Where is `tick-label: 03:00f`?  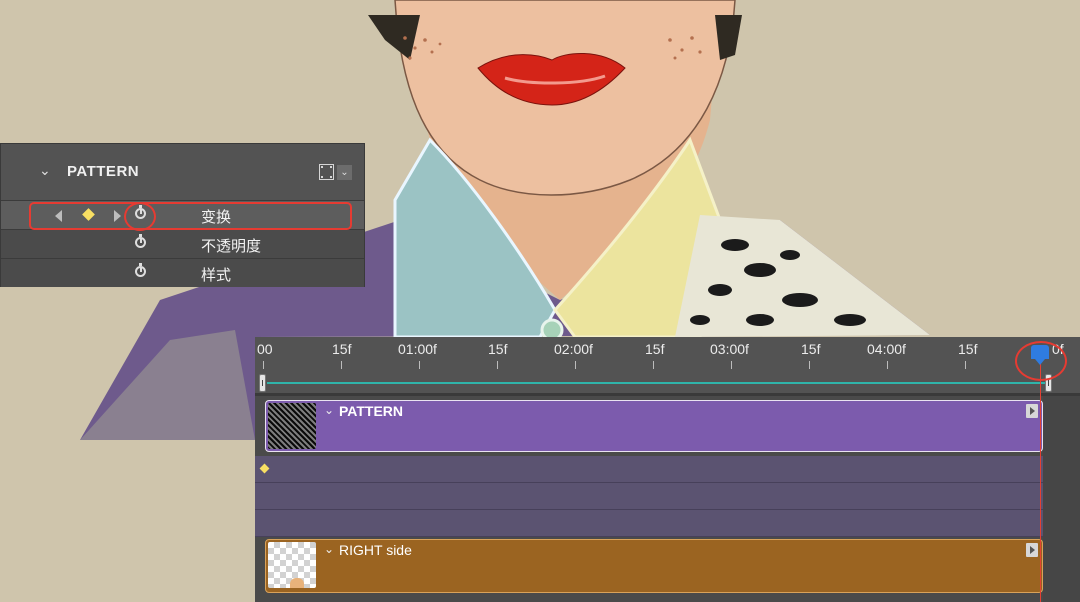
tick-label: 03:00f is located at coordinates (729, 349).